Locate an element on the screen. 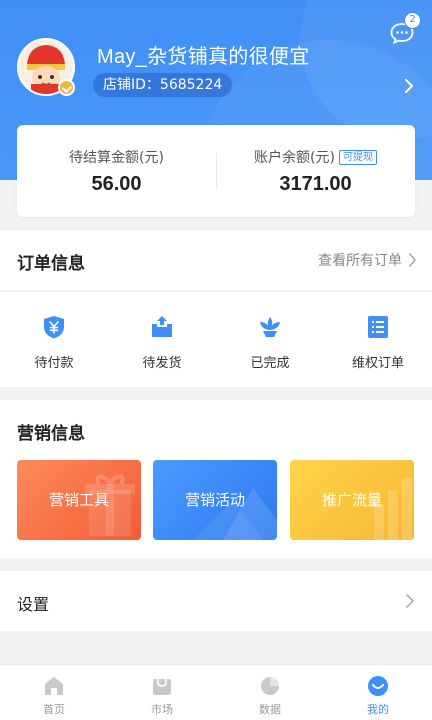 The width and height of the screenshot is (432, 720). tab-data: 数据 is located at coordinates (270, 692).